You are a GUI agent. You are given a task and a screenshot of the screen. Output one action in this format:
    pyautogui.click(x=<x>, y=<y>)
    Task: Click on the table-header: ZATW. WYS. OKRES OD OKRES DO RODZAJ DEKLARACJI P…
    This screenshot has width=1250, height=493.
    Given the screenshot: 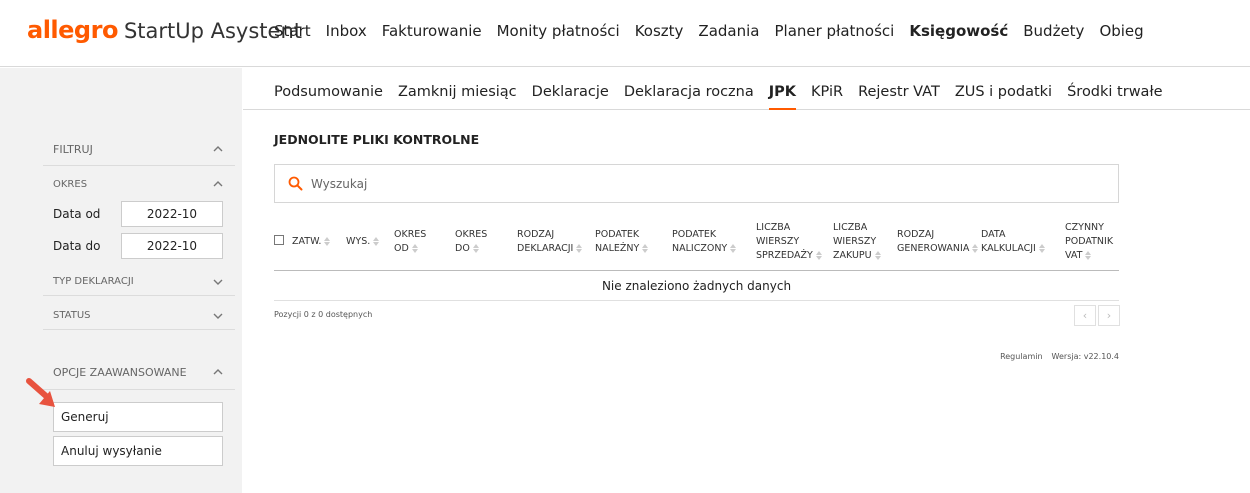 What is the action you would take?
    pyautogui.click(x=696, y=243)
    